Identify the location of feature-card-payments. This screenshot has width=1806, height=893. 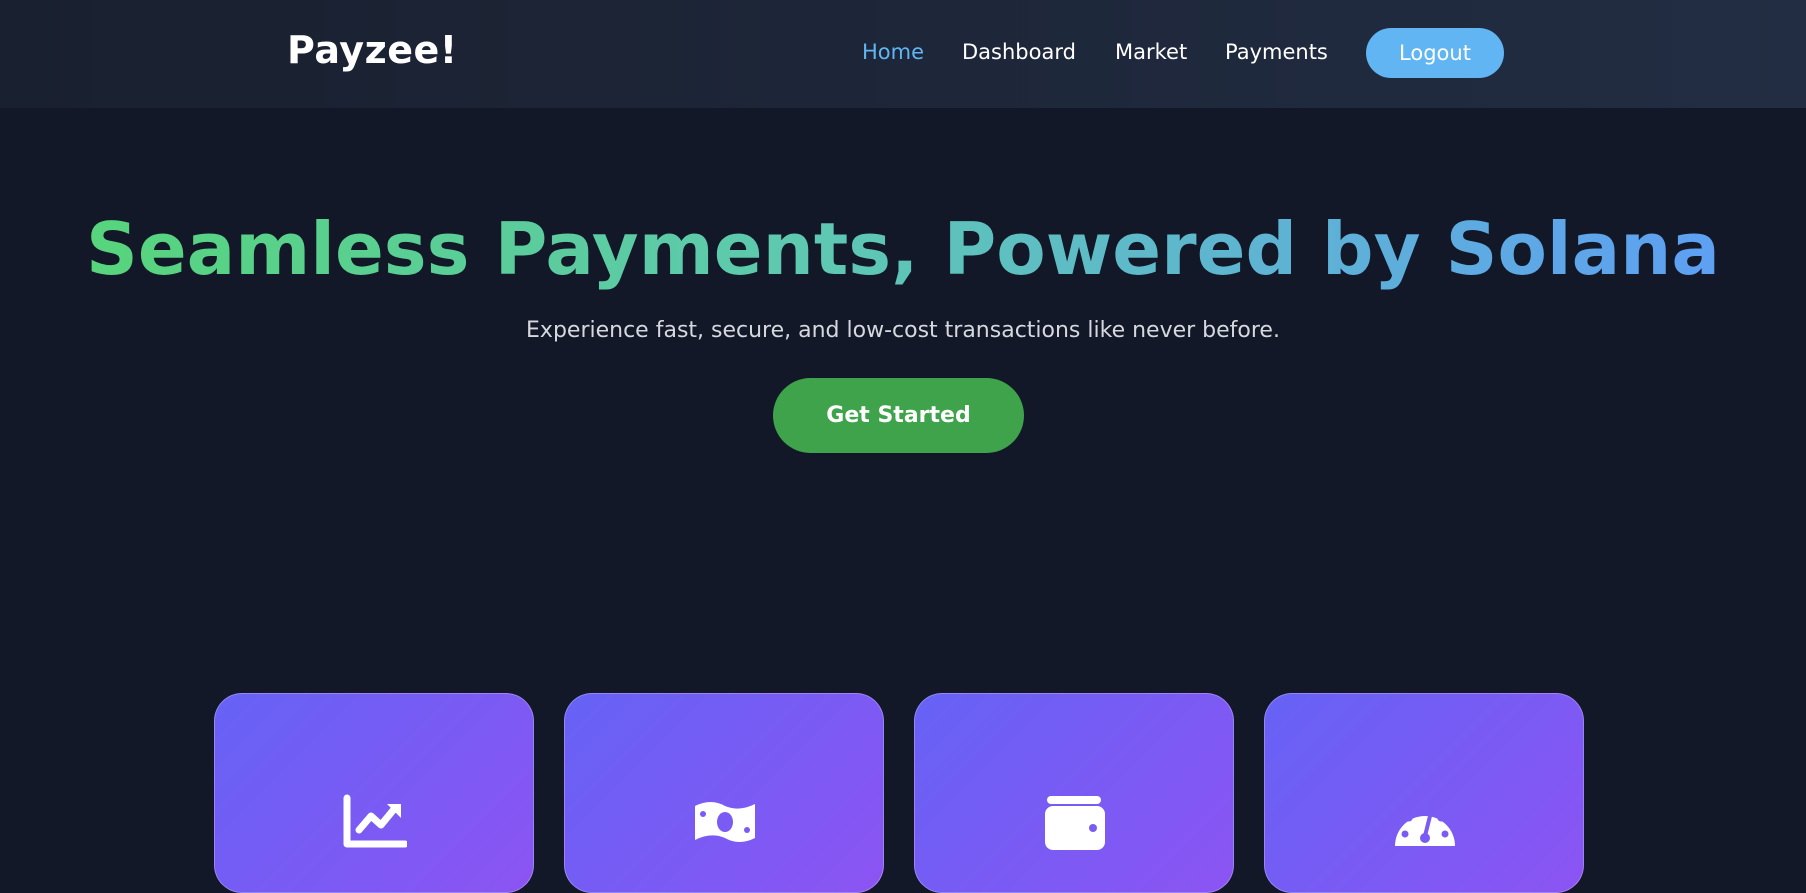
(724, 793).